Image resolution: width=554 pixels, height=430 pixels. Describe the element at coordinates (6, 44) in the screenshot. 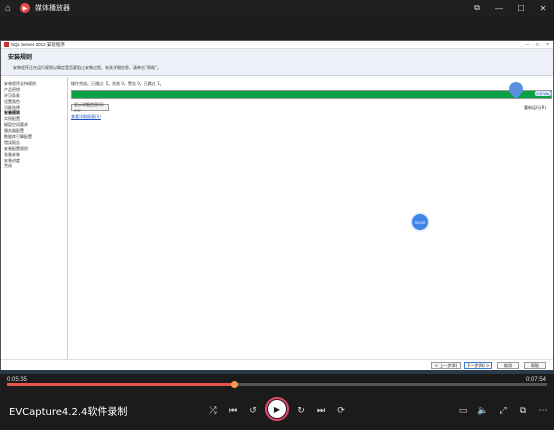

I see `sql-server-icon` at that location.